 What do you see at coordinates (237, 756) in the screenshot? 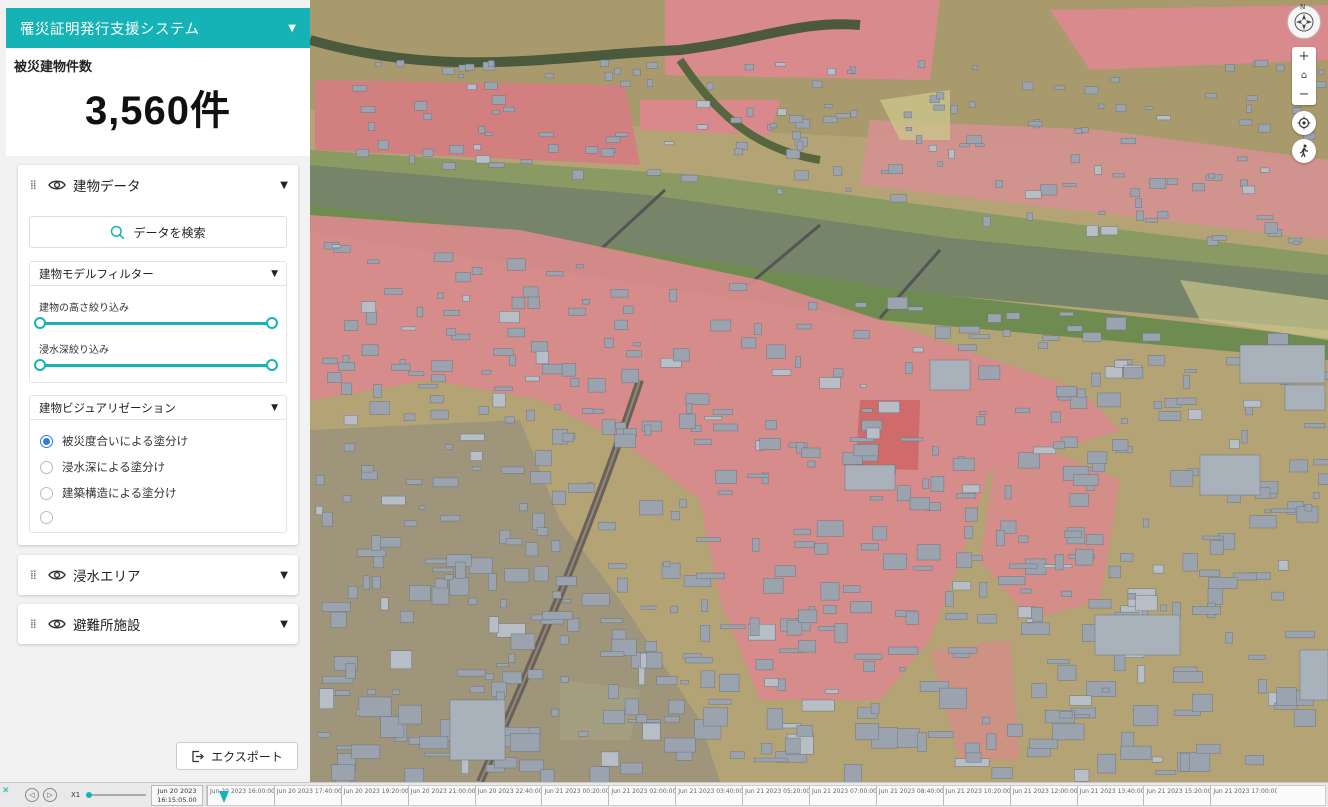
I see `export-button: エクスポート` at bounding box center [237, 756].